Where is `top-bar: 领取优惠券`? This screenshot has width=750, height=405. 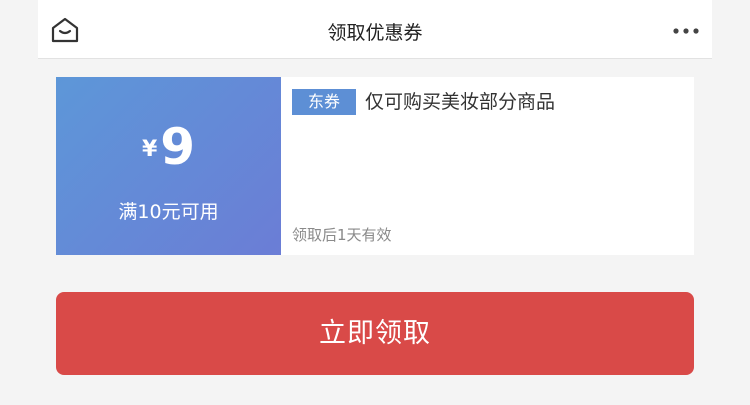
top-bar: 领取优惠券 is located at coordinates (375, 29).